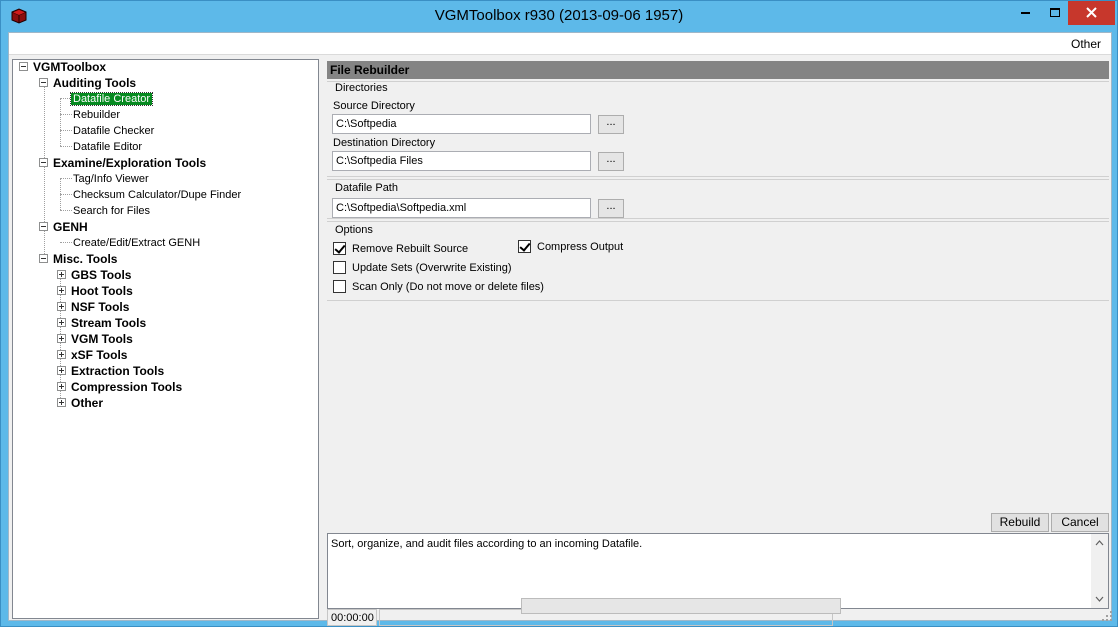 Image resolution: width=1118 pixels, height=627 pixels. What do you see at coordinates (94, 83) in the screenshot?
I see `tree-item-auditing-tools: Auditing Tools` at bounding box center [94, 83].